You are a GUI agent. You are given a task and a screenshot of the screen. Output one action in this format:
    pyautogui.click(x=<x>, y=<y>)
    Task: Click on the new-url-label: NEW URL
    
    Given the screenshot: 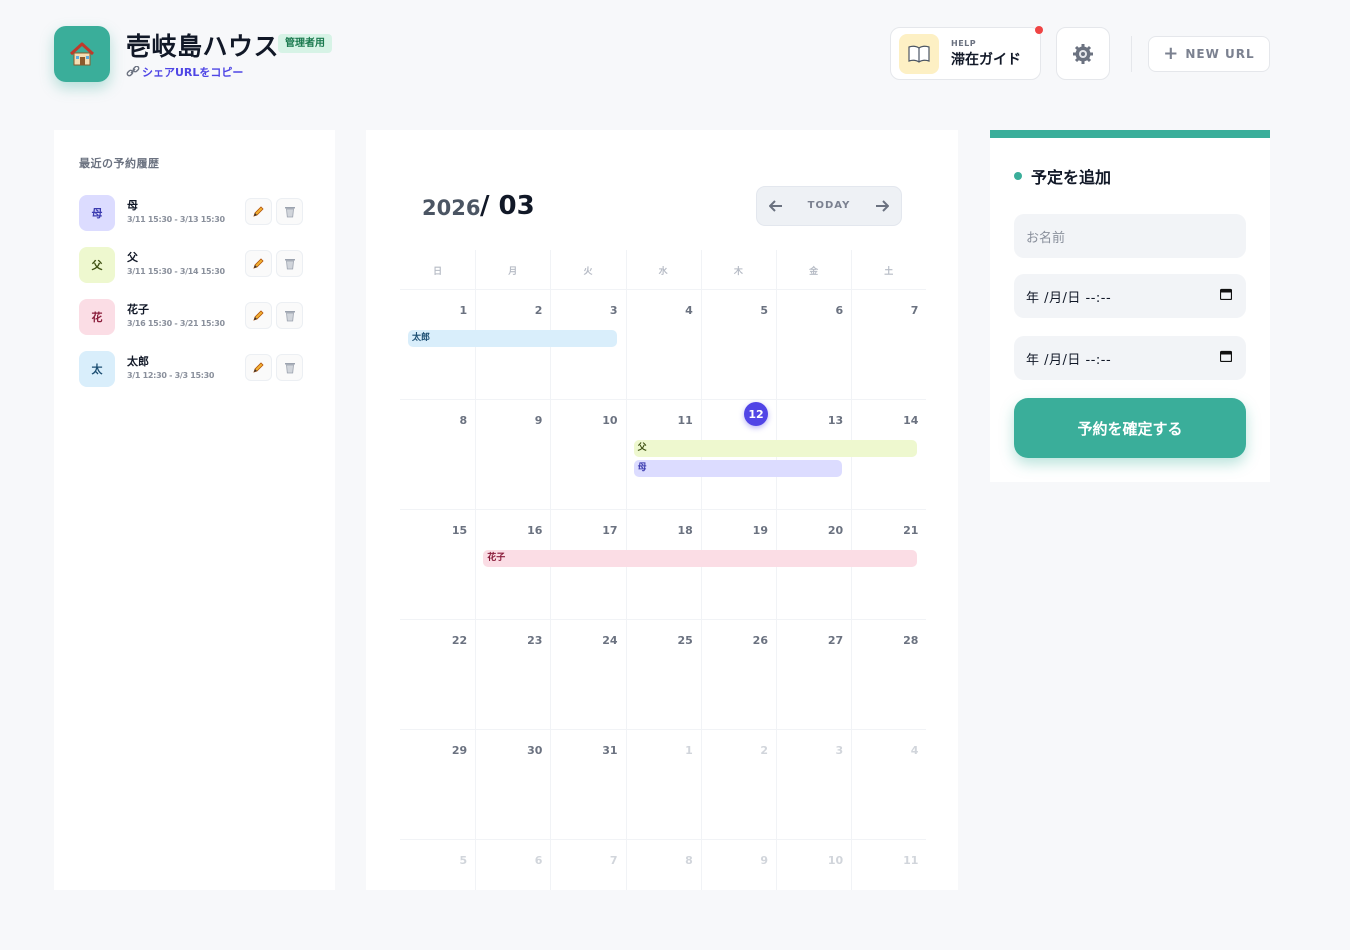 What is the action you would take?
    pyautogui.click(x=1220, y=54)
    